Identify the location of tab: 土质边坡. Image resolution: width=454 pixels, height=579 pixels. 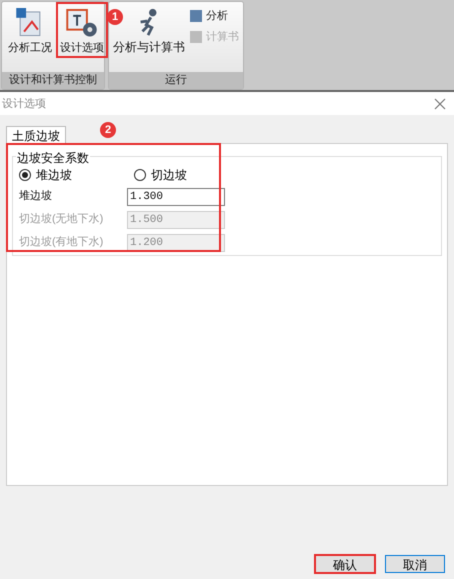
(36, 135).